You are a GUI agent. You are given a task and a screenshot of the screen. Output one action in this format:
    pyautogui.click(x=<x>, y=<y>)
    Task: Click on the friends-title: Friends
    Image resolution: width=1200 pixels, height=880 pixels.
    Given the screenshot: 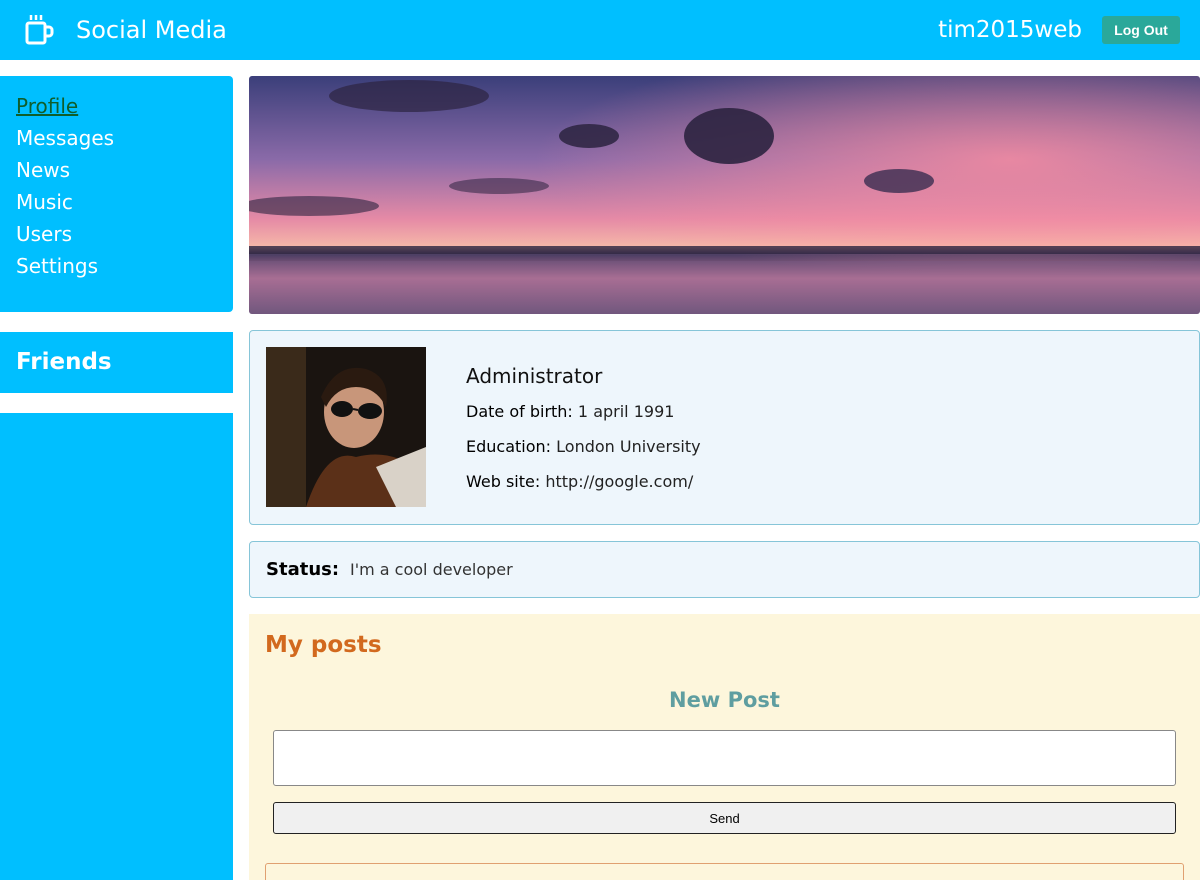 What is the action you would take?
    pyautogui.click(x=64, y=362)
    